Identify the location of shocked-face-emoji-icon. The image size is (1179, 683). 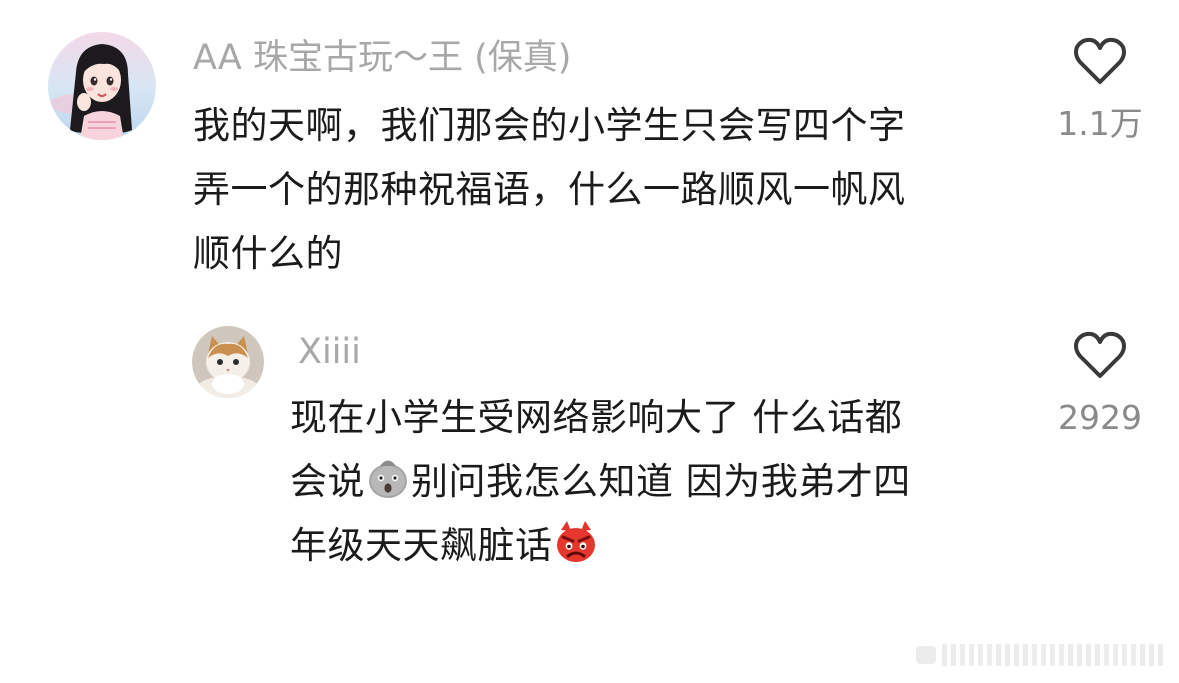
(388, 479).